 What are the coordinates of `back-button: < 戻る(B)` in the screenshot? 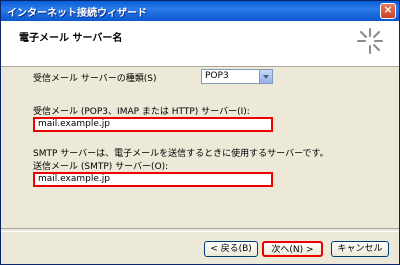 It's located at (231, 249).